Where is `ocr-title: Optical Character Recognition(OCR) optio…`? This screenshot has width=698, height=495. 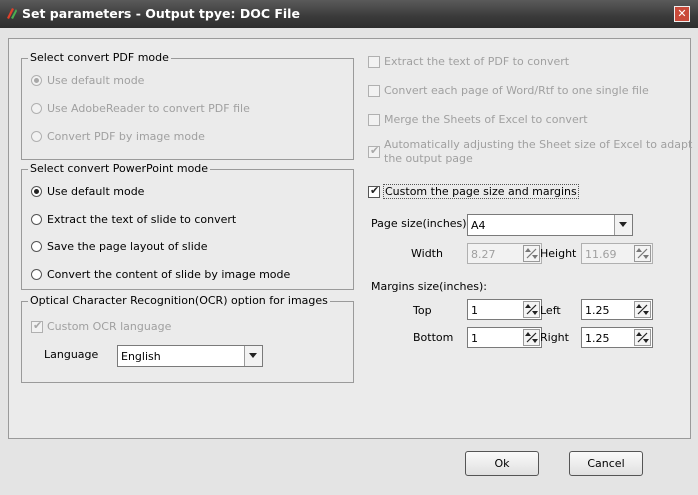 ocr-title: Optical Character Recognition(OCR) optio… is located at coordinates (179, 300).